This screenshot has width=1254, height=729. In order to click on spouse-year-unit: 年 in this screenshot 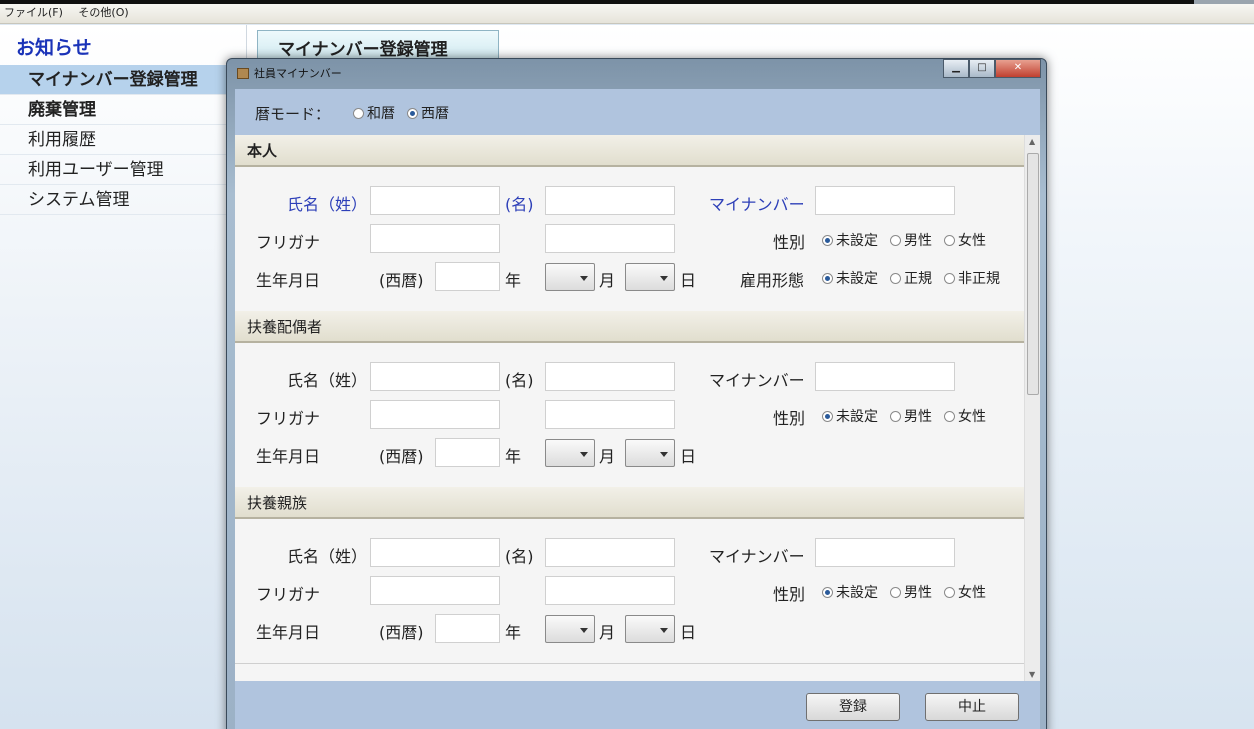, I will do `click(513, 456)`.